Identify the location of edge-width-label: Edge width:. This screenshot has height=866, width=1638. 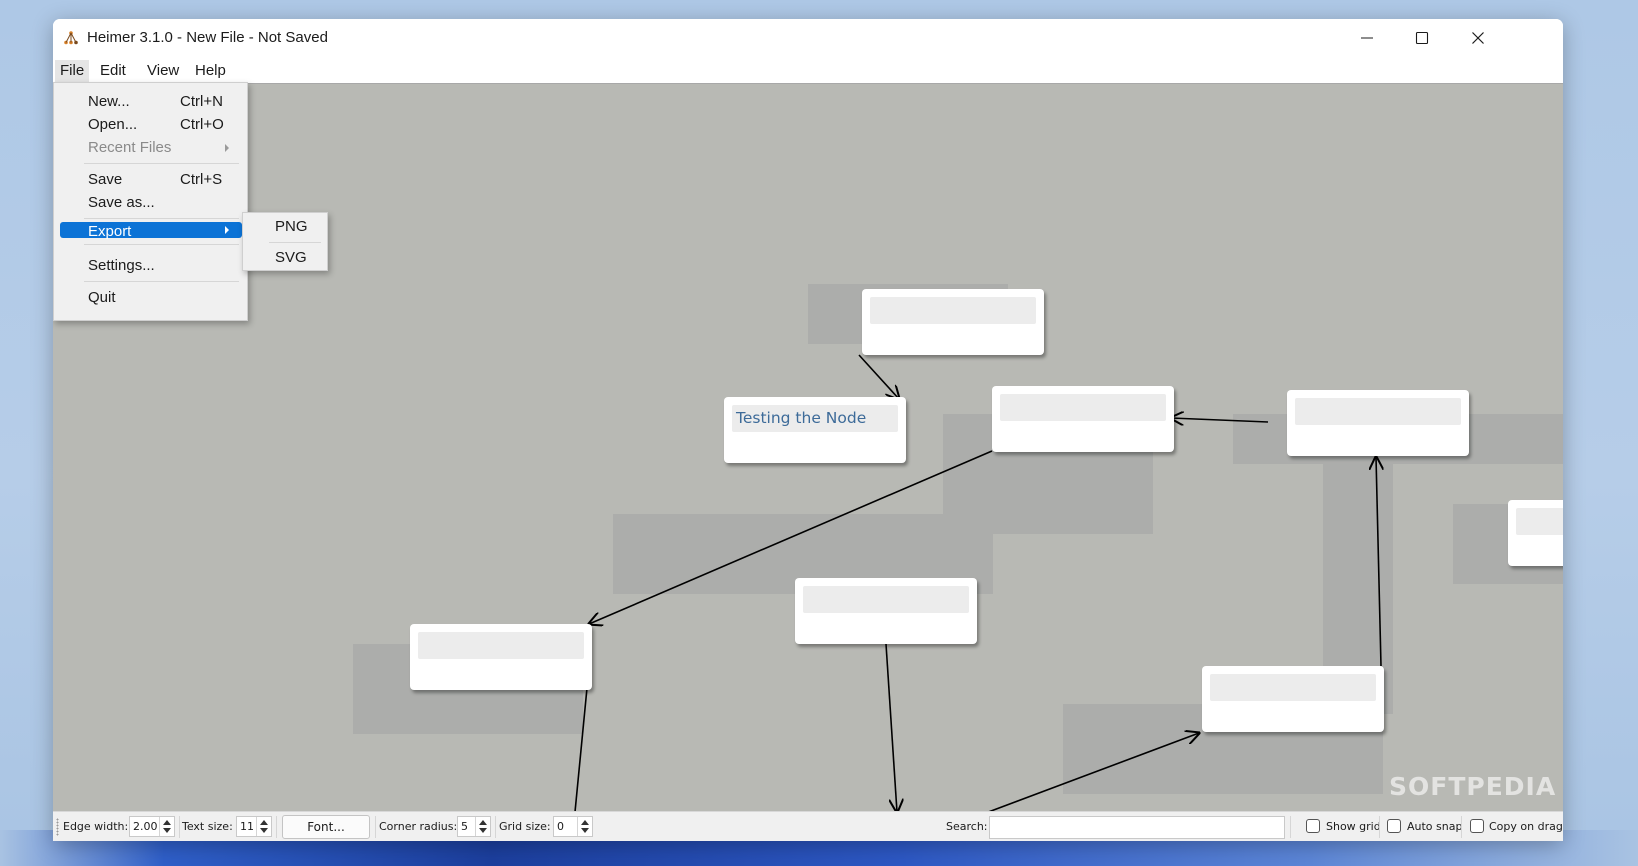
(96, 826).